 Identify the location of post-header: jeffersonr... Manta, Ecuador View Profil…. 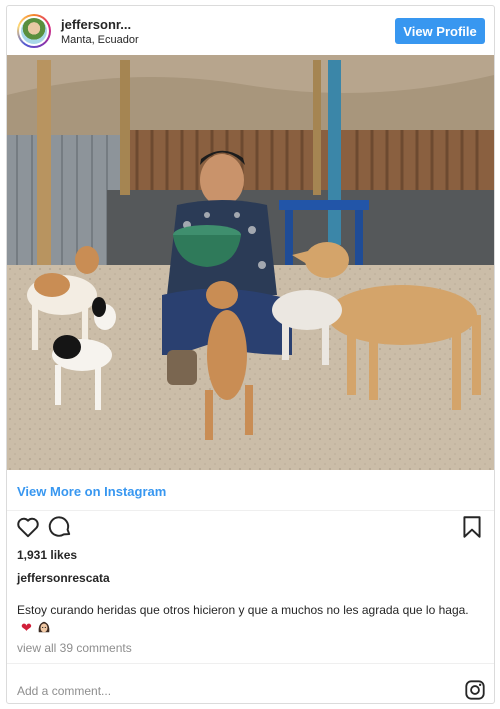
(250, 30).